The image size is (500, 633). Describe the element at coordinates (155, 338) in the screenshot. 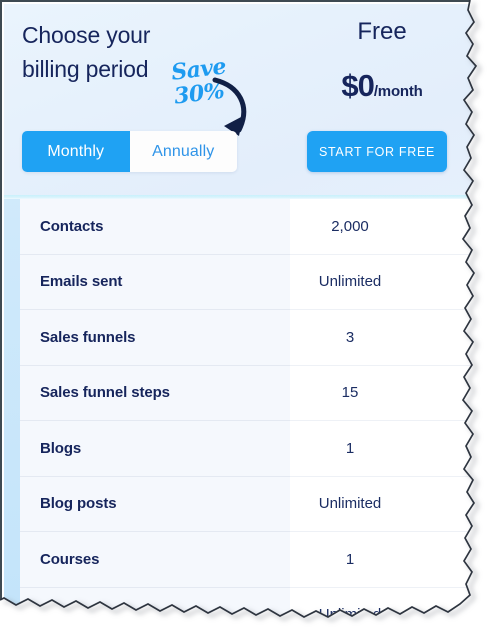

I see `feature-name: Sales funnels` at that location.